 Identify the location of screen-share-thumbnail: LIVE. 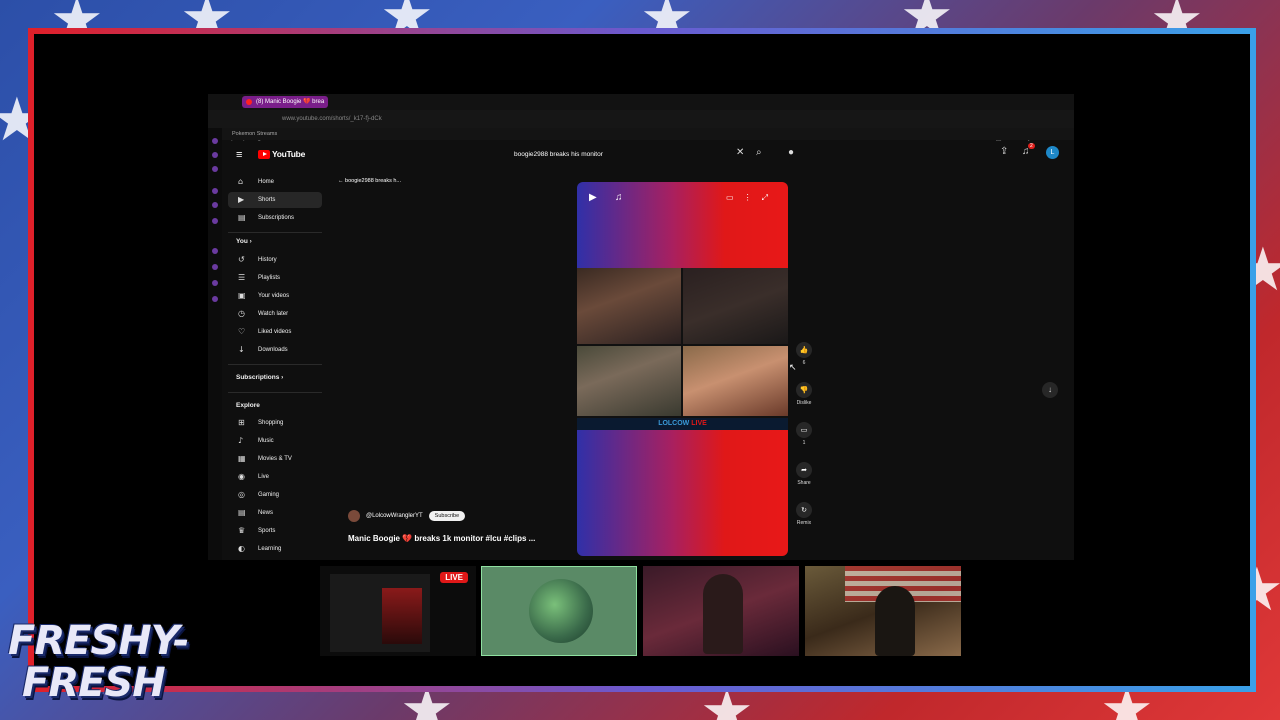
(398, 611).